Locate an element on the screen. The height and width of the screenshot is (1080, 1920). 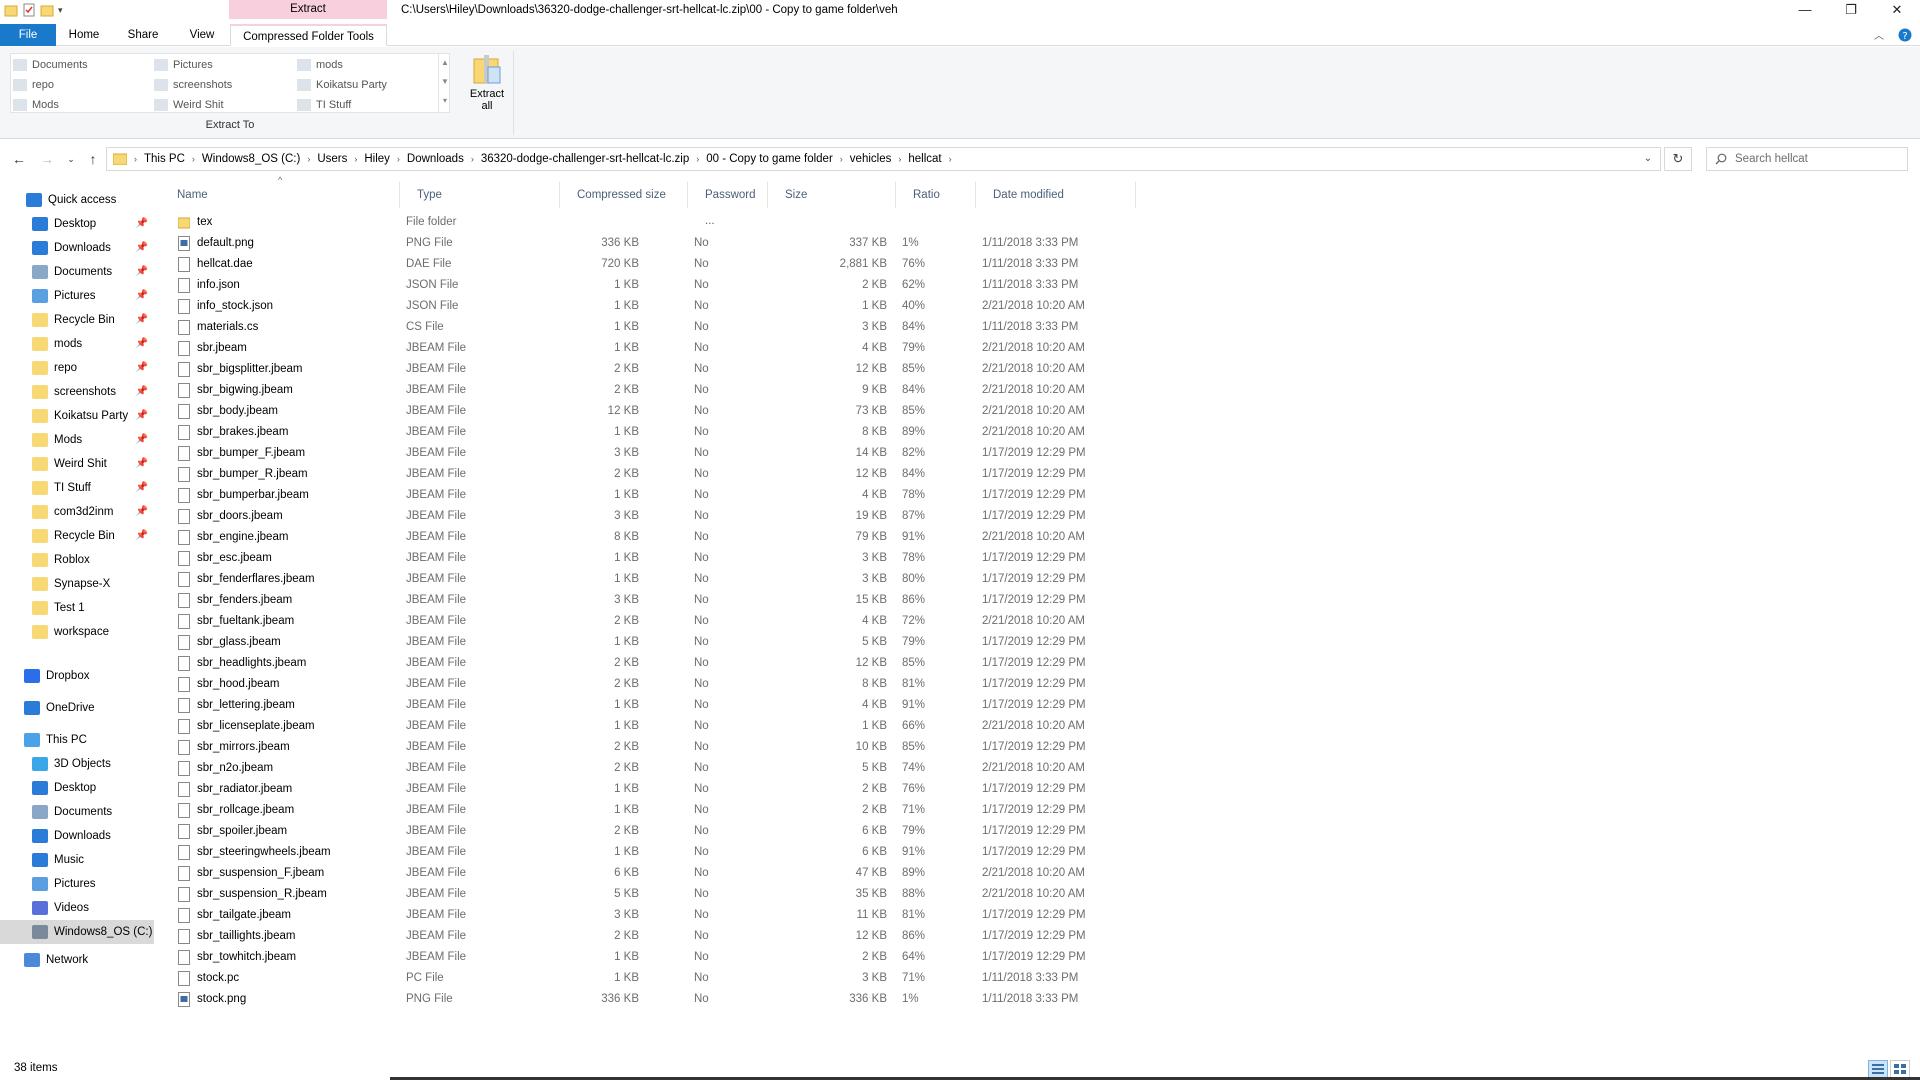
column-header-type: Type is located at coordinates (480, 195).